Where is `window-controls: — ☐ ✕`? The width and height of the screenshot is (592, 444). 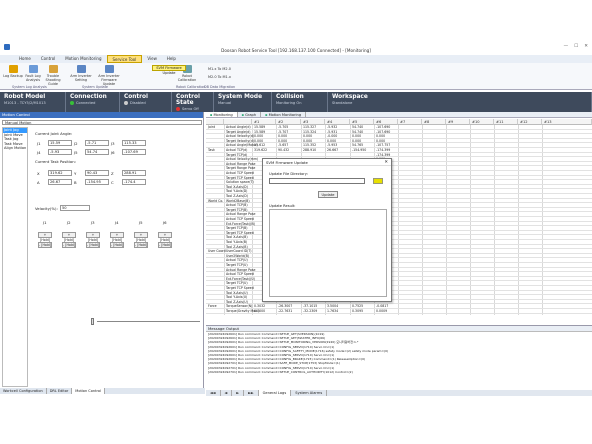
window-controls: — ☐ ✕ is located at coordinates (576, 46).